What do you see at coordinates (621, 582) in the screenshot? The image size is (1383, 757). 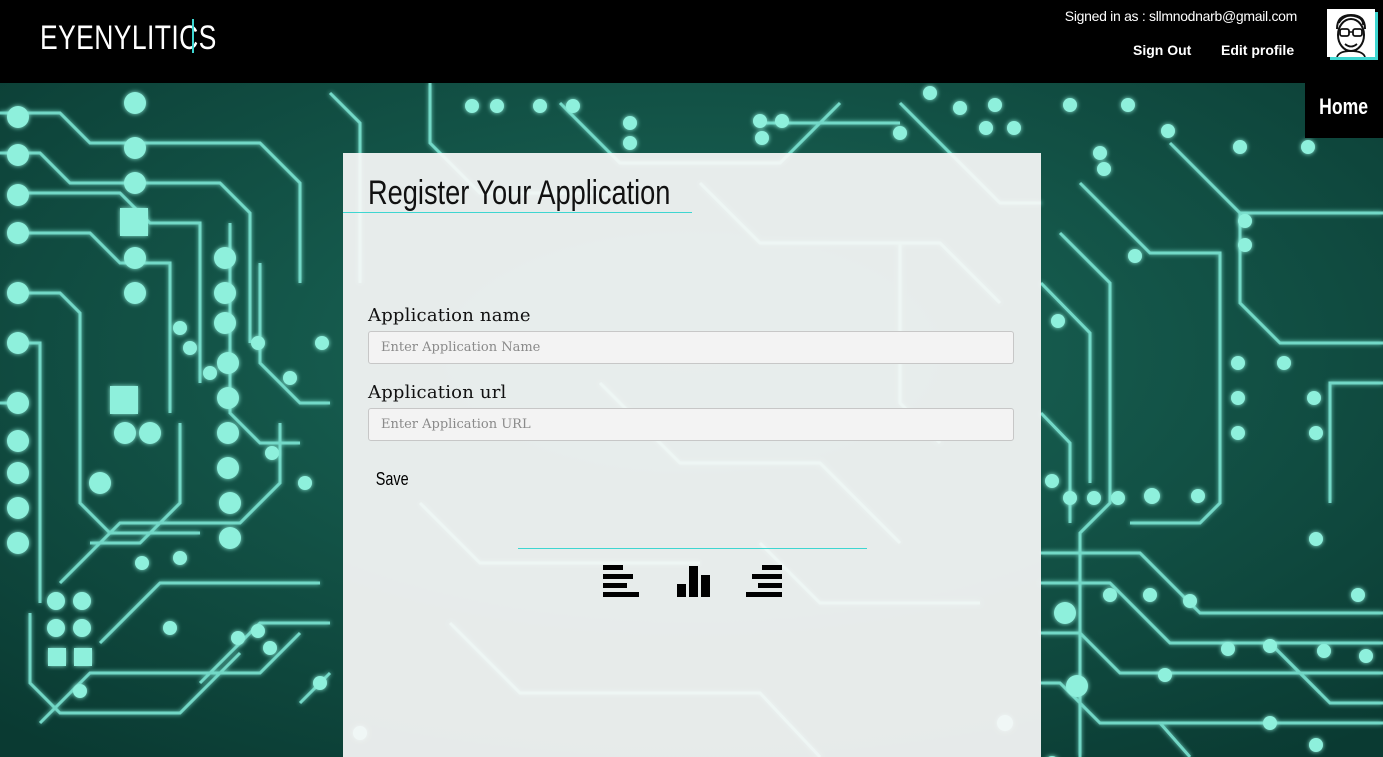 I see `align-left-icon` at bounding box center [621, 582].